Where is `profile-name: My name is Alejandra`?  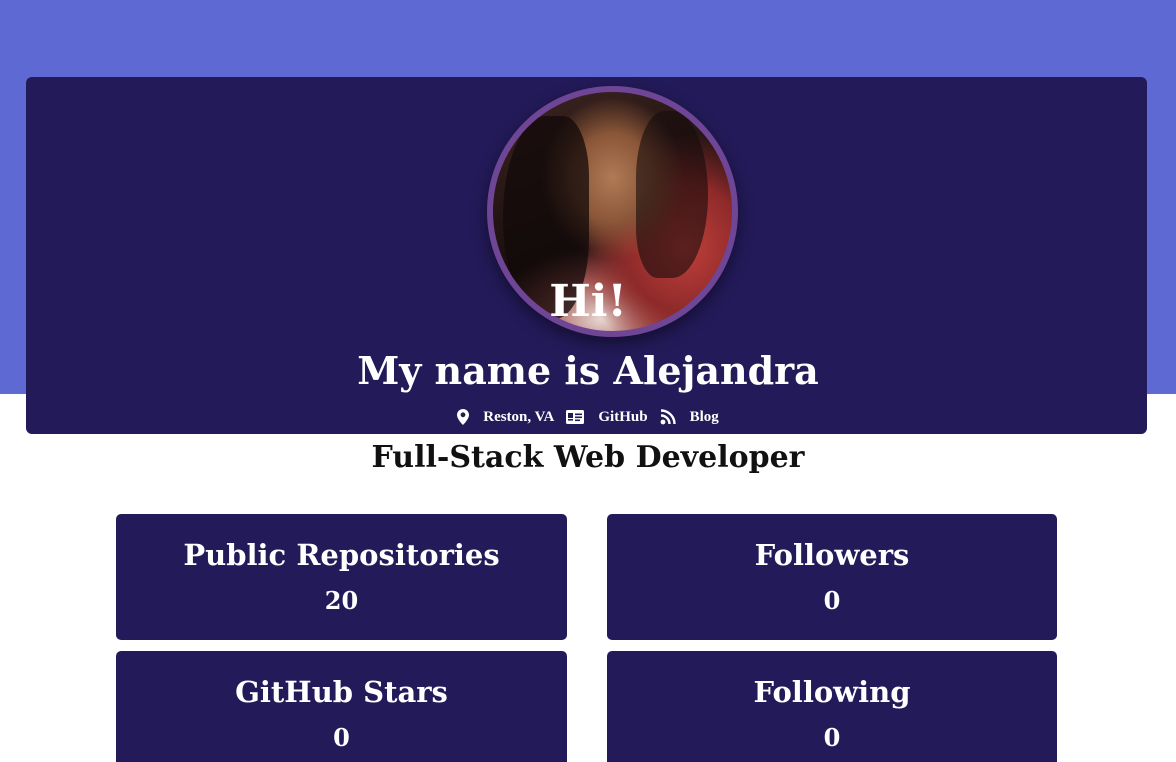 profile-name: My name is Alejandra is located at coordinates (588, 370).